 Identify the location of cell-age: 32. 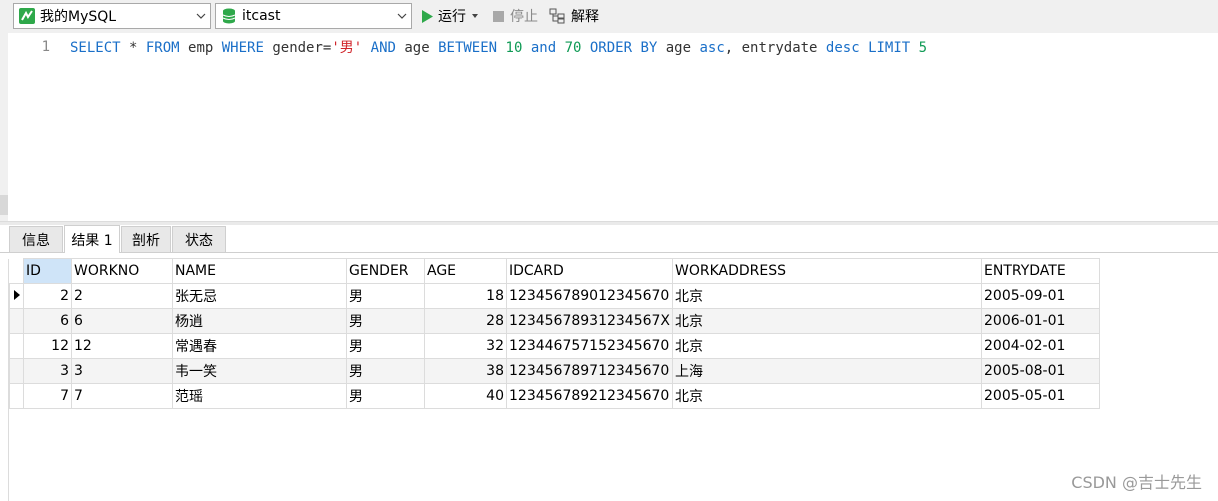
(465, 346).